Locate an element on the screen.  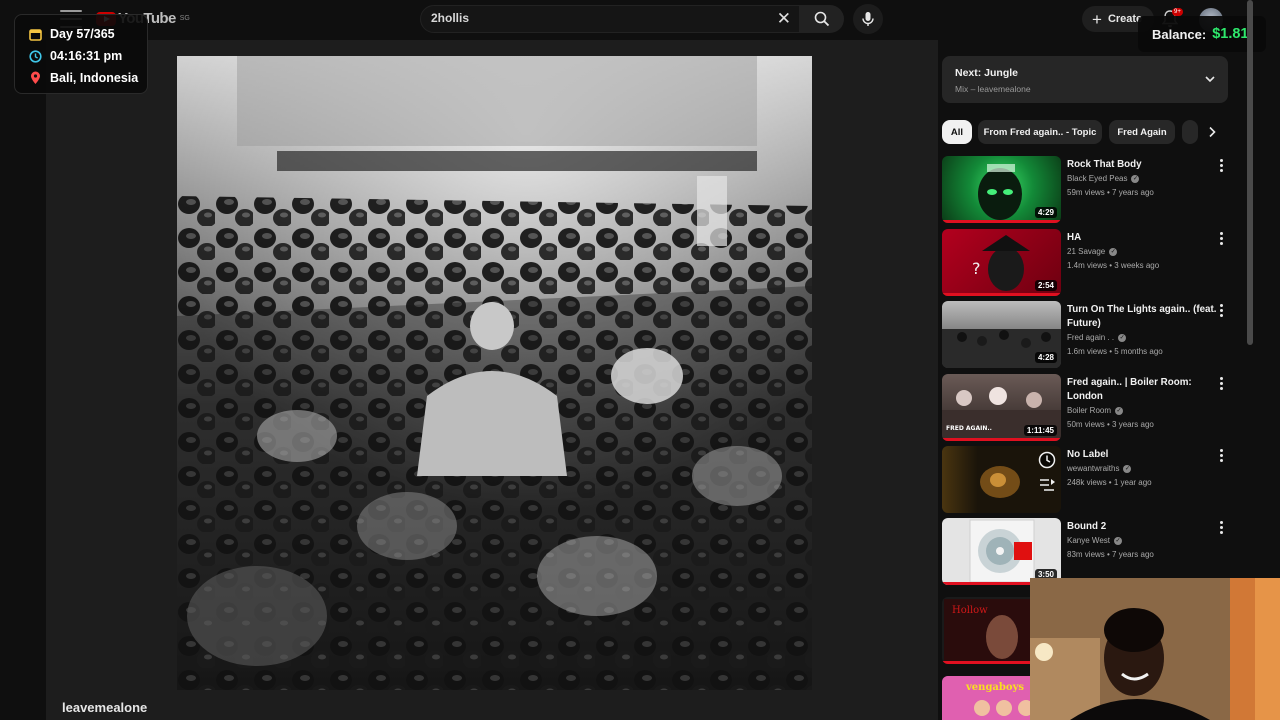
webcam-feed is located at coordinates (1155, 649).